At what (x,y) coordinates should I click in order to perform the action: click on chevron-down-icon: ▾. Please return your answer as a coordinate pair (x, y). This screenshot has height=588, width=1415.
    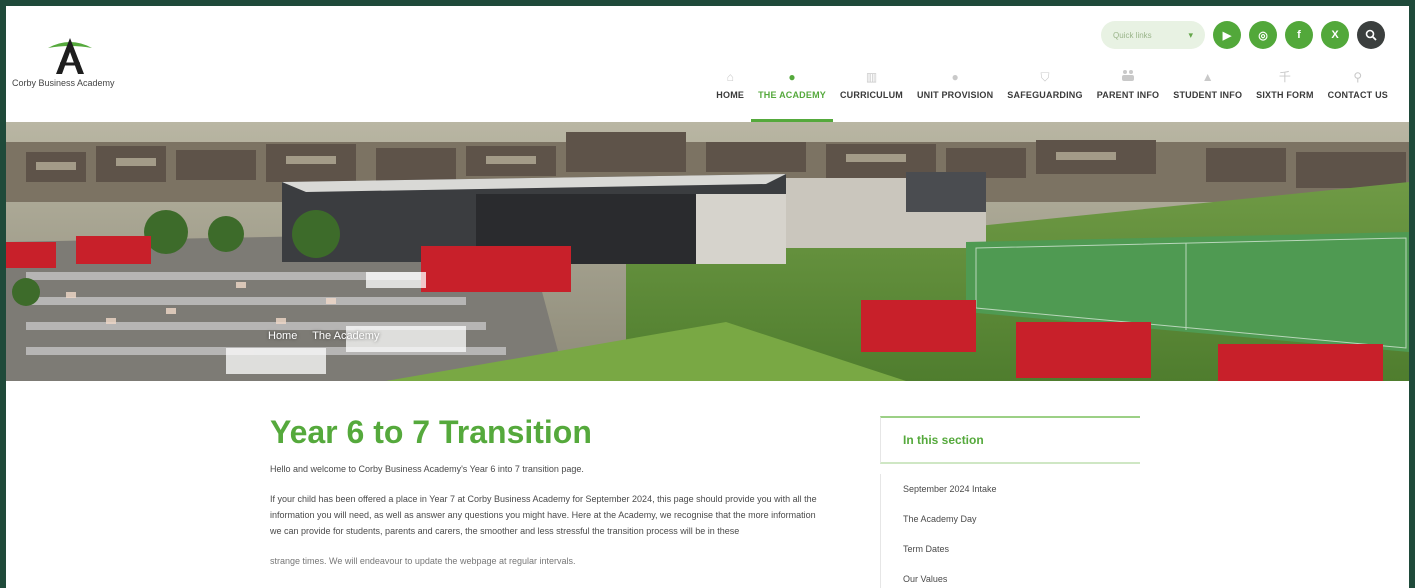
    Looking at the image, I should click on (1190, 34).